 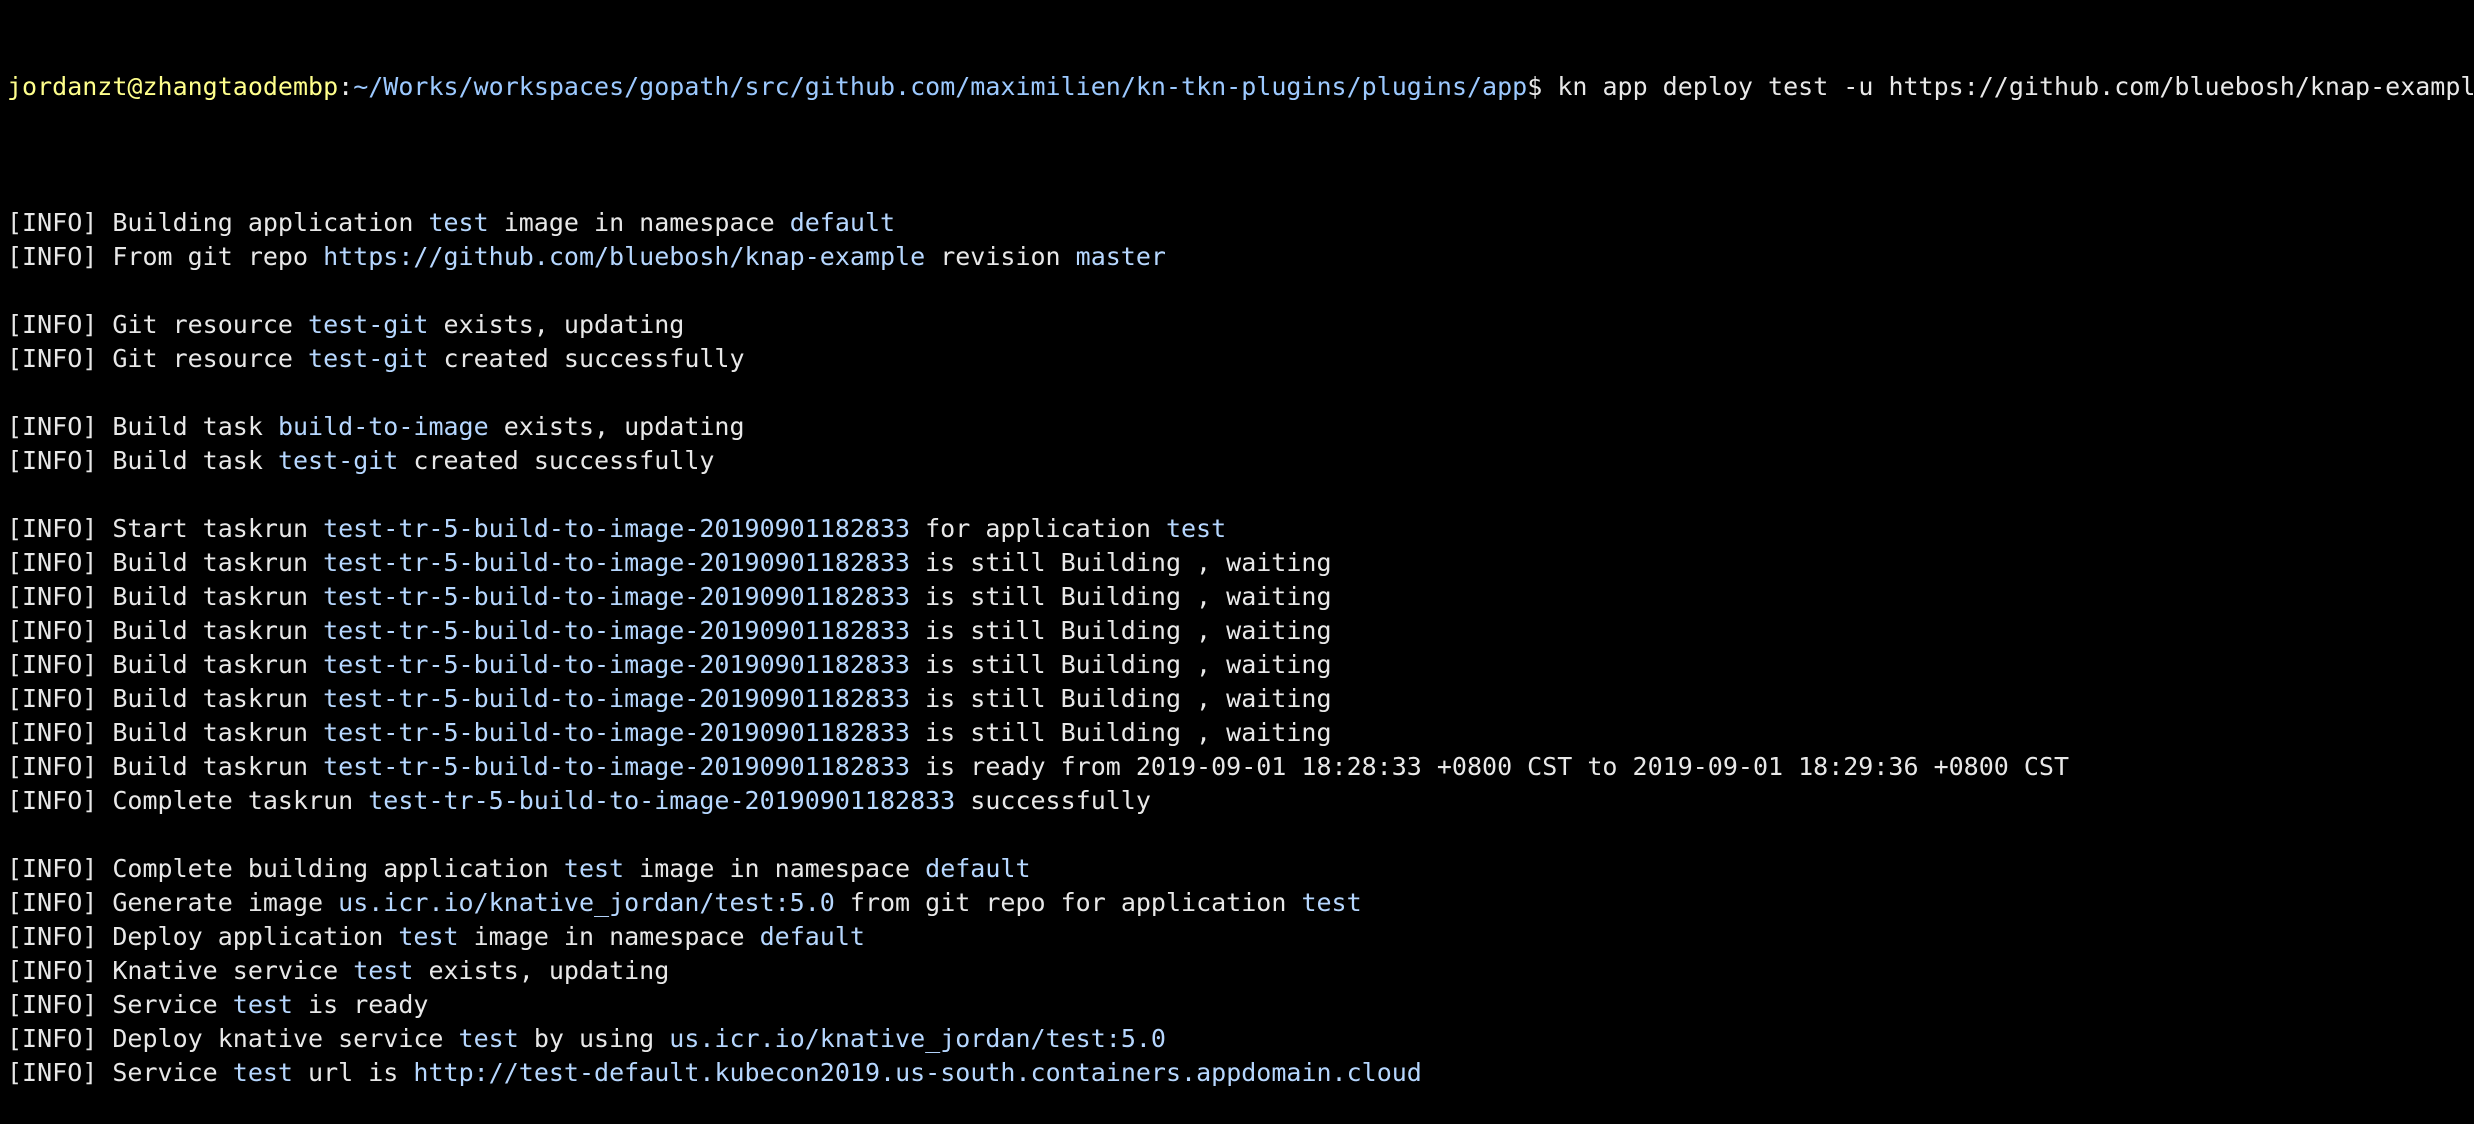 What do you see at coordinates (624, 256) in the screenshot?
I see `log-highlight: https://github.com/bluebosh/knap-example` at bounding box center [624, 256].